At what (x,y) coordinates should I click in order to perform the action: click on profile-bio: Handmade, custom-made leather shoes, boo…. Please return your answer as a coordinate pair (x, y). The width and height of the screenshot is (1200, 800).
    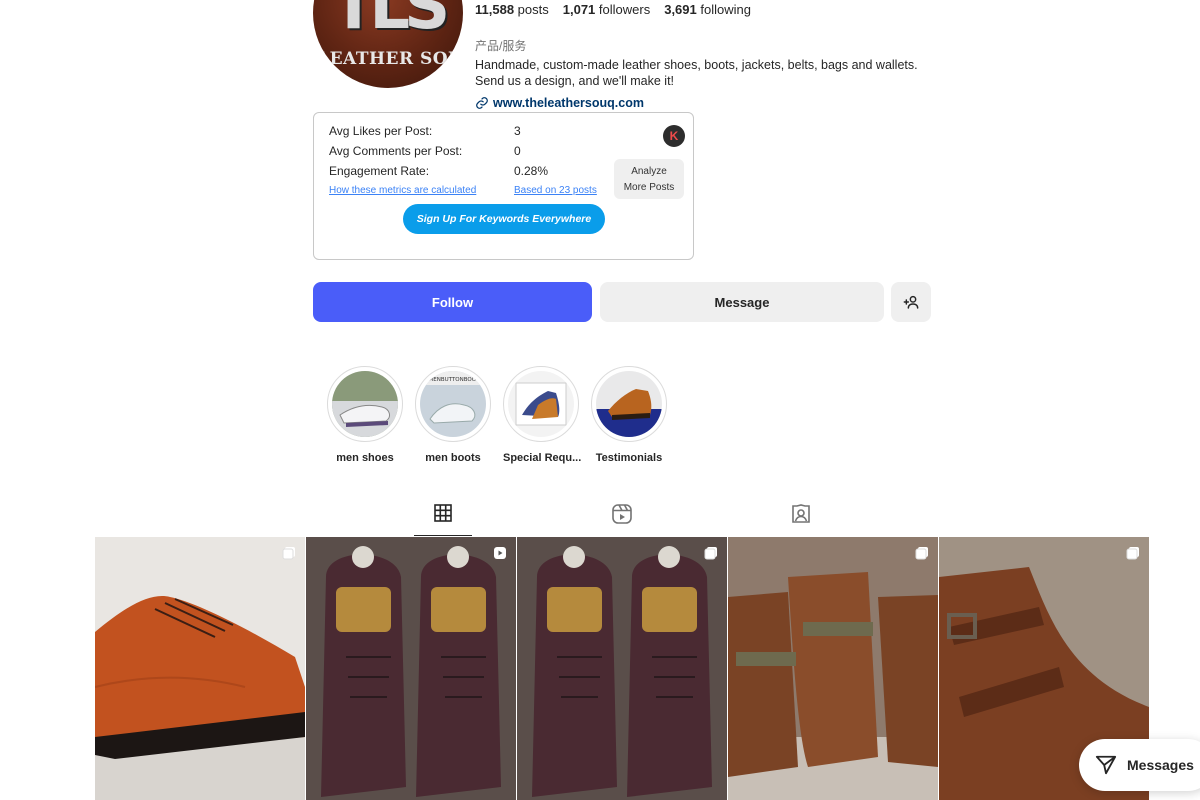
    Looking at the image, I should click on (705, 73).